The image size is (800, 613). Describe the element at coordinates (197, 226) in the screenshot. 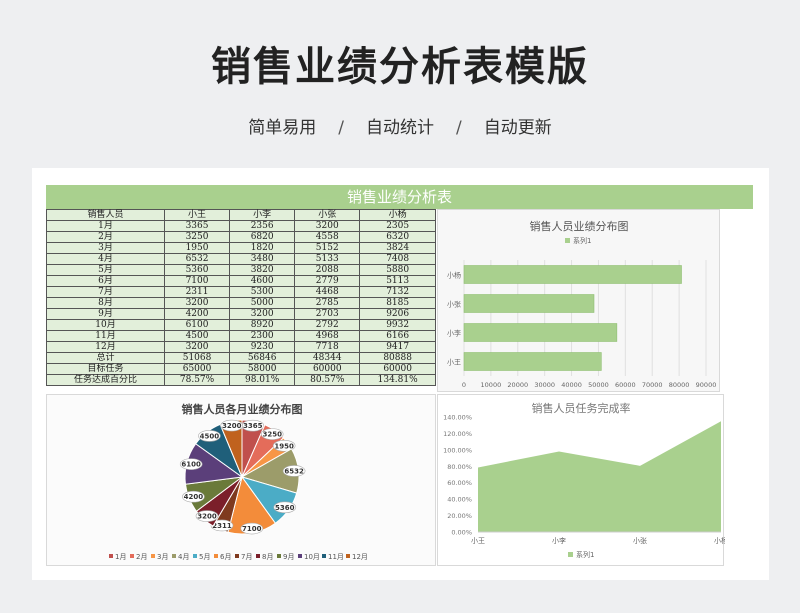

I see `value-cell: 3365` at that location.